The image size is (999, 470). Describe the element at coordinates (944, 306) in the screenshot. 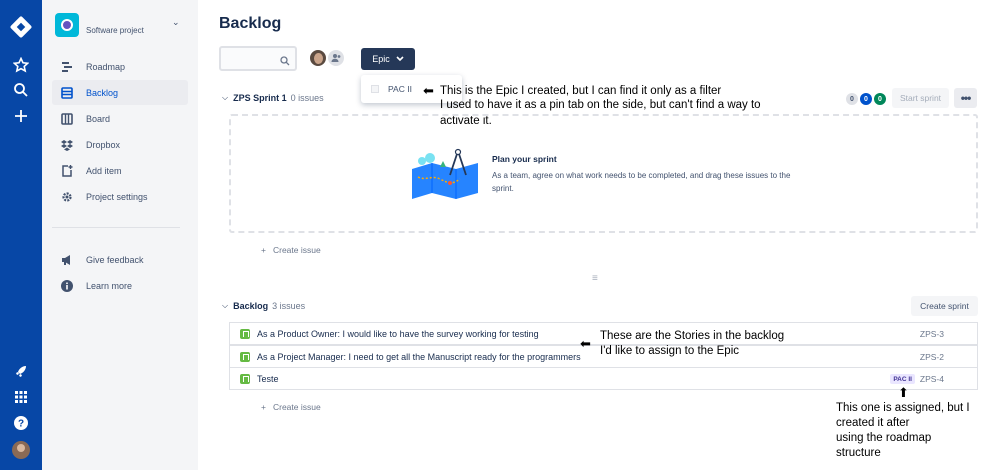

I see `create-sprint-button: Create sprint` at that location.